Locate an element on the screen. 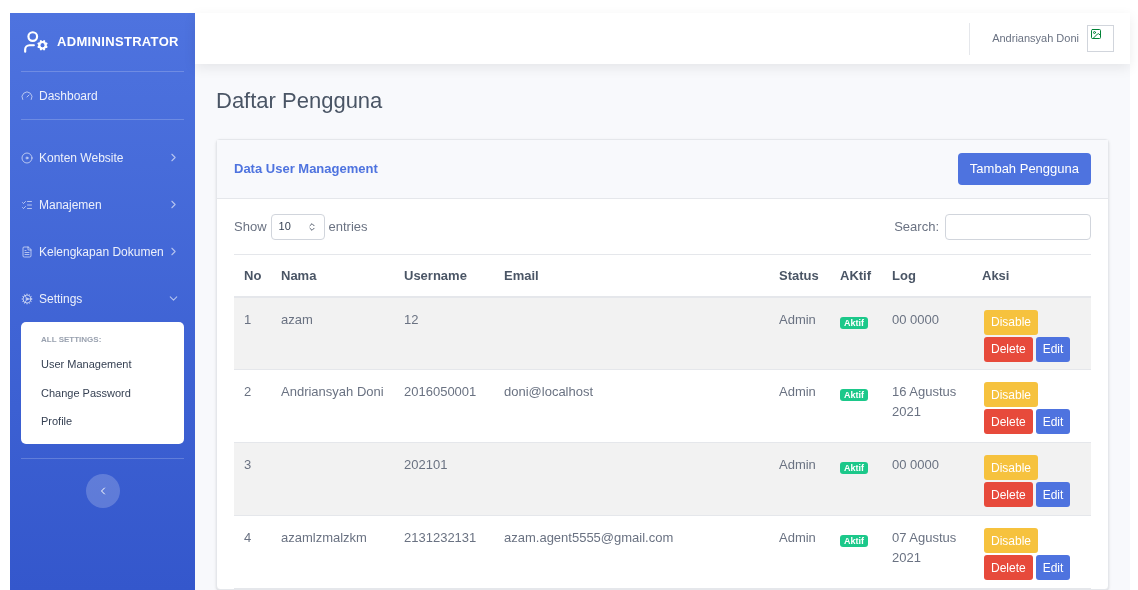 Image resolution: width=1138 pixels, height=590 pixels. search-field is located at coordinates (1018, 226).